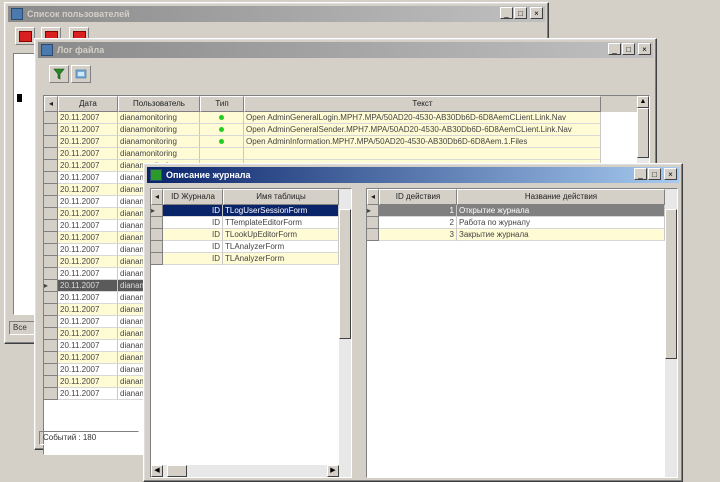 Image resolution: width=720 pixels, height=482 pixels. What do you see at coordinates (19, 98) in the screenshot?
I see `row-indicator-icon` at bounding box center [19, 98].